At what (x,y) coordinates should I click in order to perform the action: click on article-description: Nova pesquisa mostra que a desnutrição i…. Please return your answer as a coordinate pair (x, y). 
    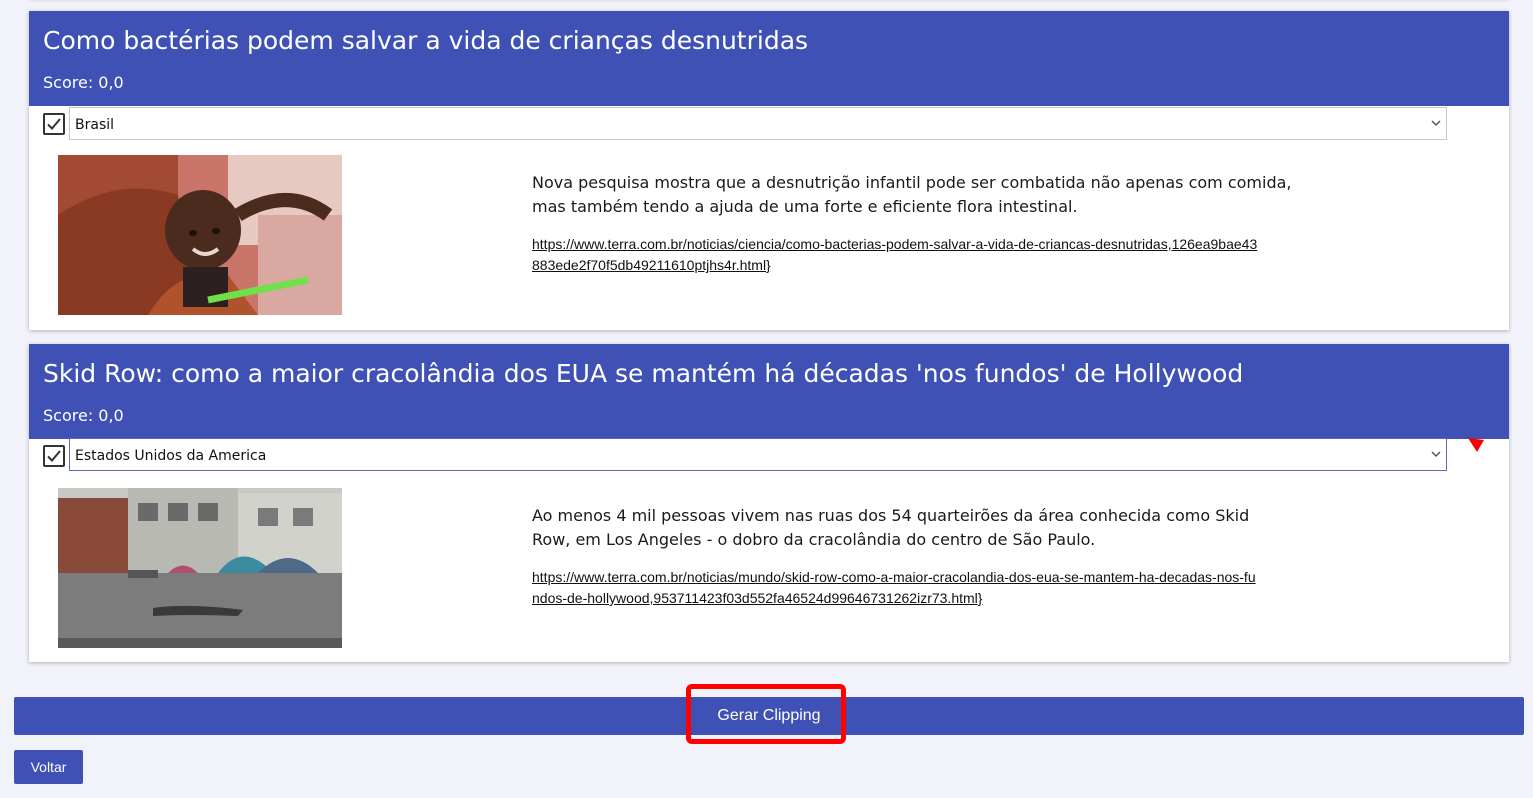
    Looking at the image, I should click on (912, 194).